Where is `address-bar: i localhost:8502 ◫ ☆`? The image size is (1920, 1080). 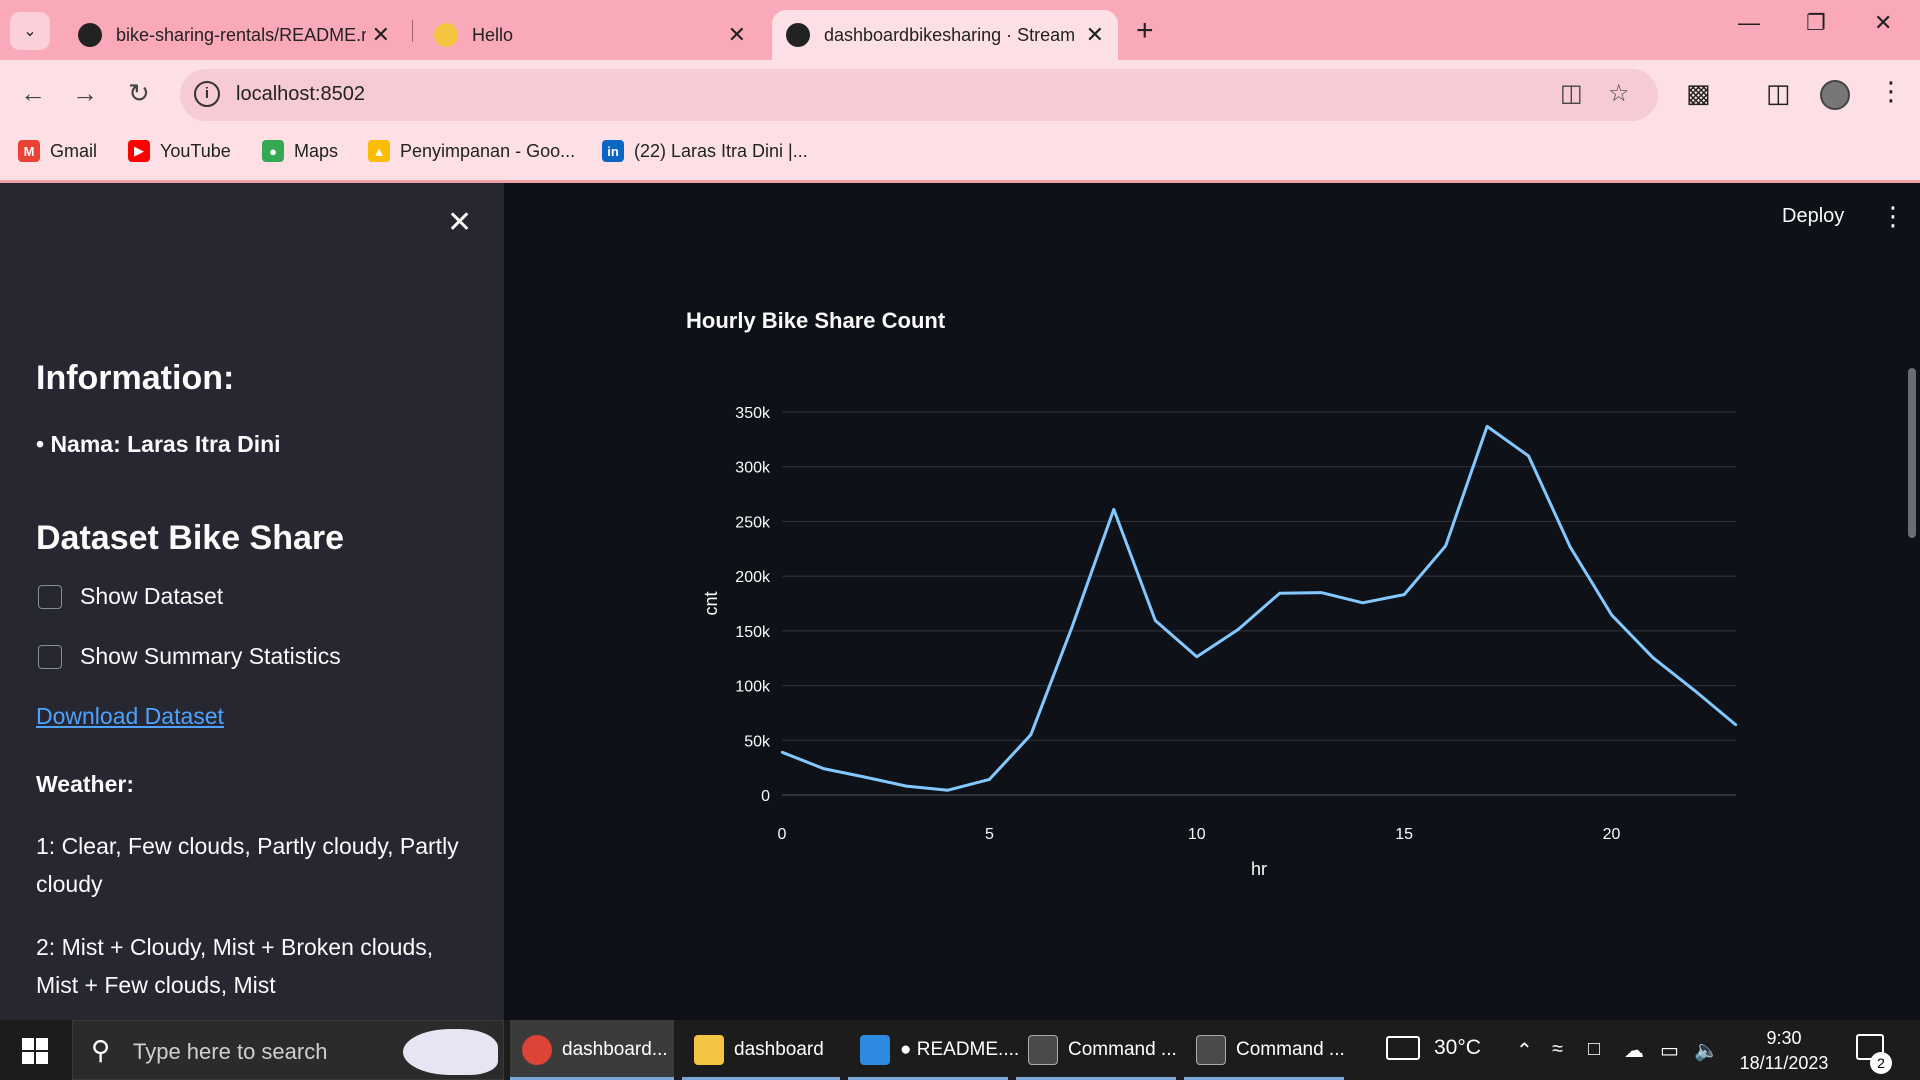
address-bar: i localhost:8502 ◫ ☆ is located at coordinates (919, 95).